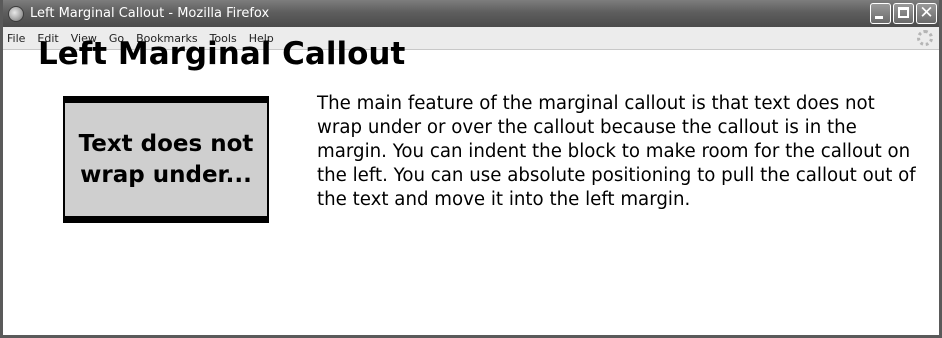 Image resolution: width=942 pixels, height=338 pixels. Describe the element at coordinates (16, 38) in the screenshot. I see `menu-file: File` at that location.